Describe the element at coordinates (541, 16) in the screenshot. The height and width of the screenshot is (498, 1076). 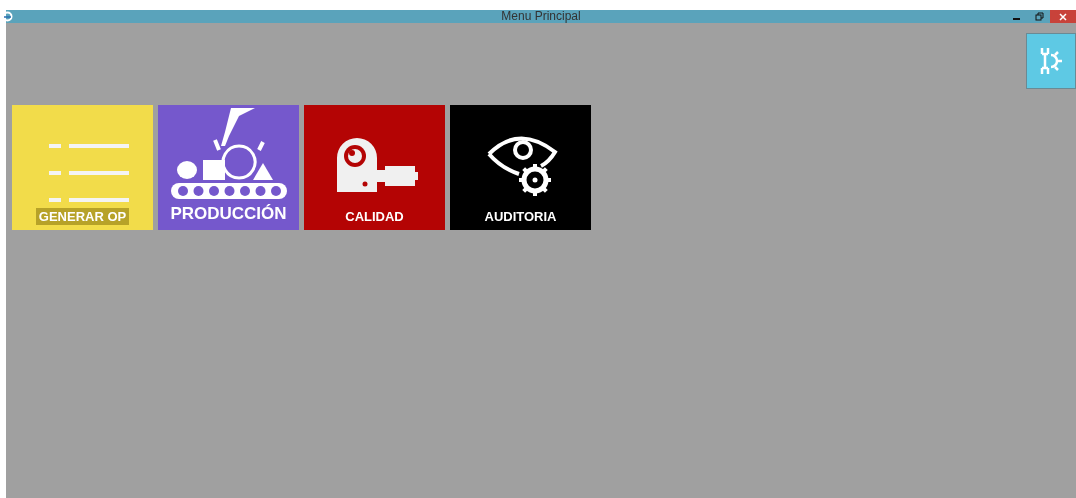
I see `window-title: Menu Principal` at that location.